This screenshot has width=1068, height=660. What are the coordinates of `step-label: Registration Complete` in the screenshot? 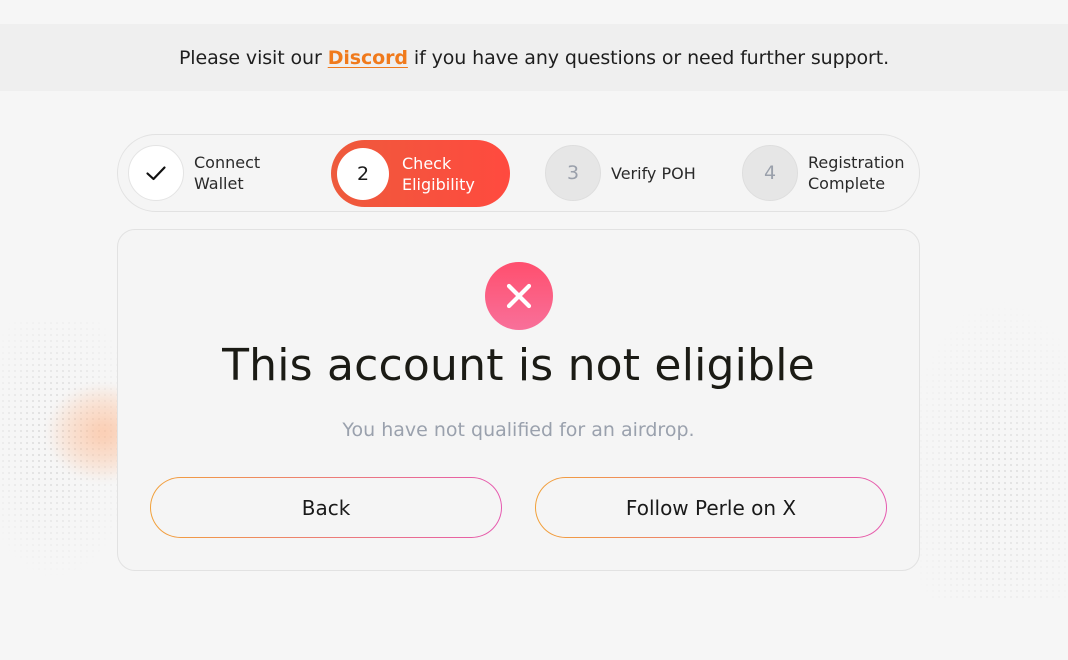 It's located at (856, 173).